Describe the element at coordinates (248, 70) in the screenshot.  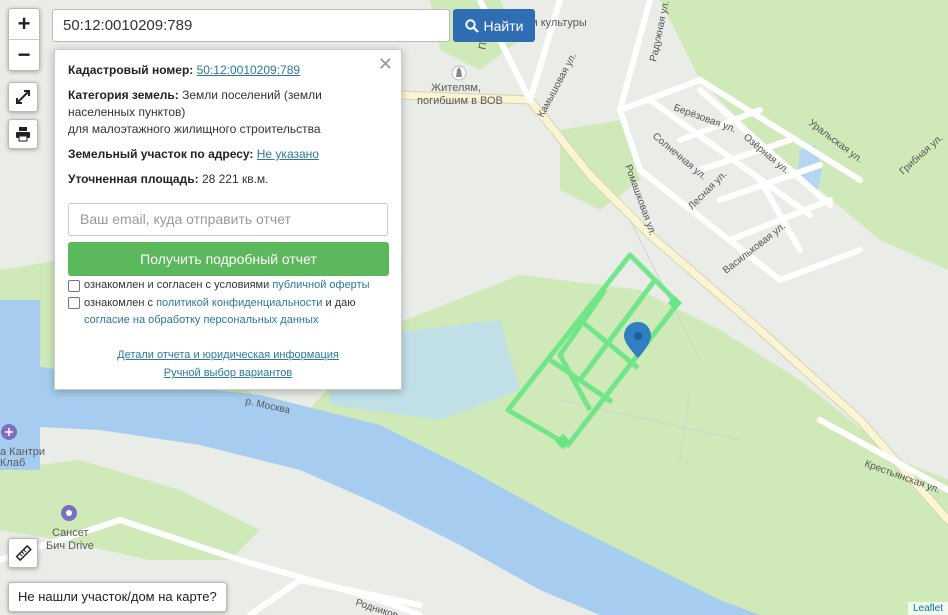
I see `cadastral-link: 50:12:0010209:789` at that location.